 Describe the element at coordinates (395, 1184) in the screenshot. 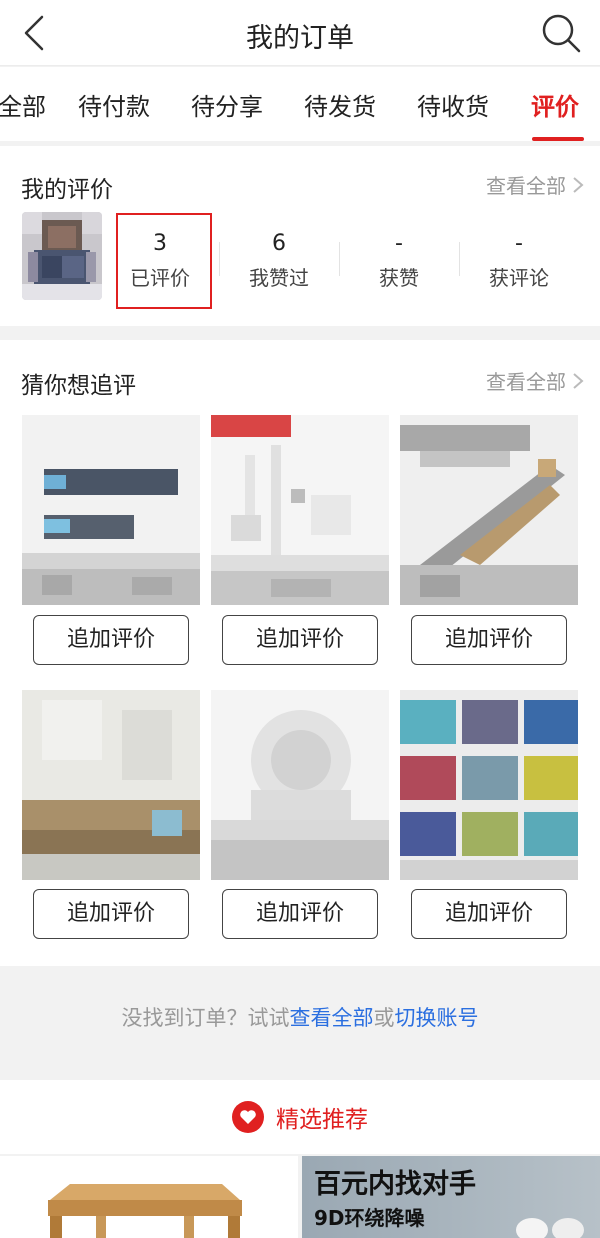

I see `ad-title: 百元内找对手` at that location.